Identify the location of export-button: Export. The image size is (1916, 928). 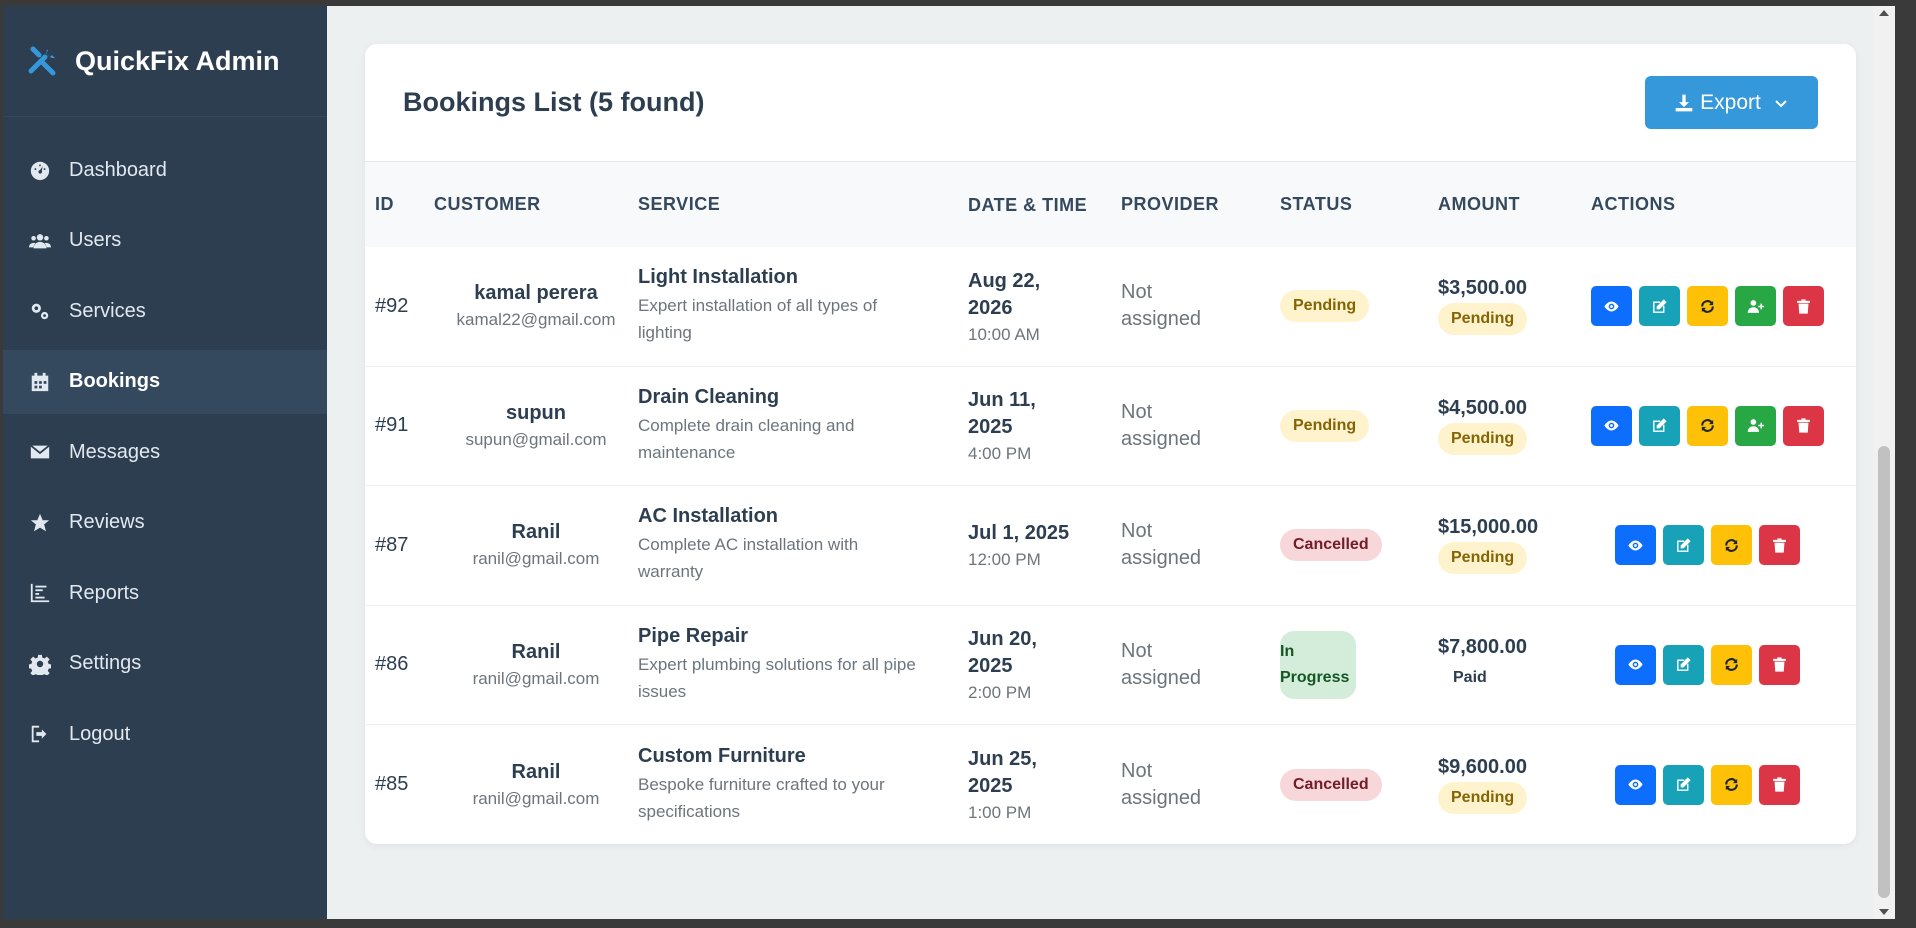
(1731, 102).